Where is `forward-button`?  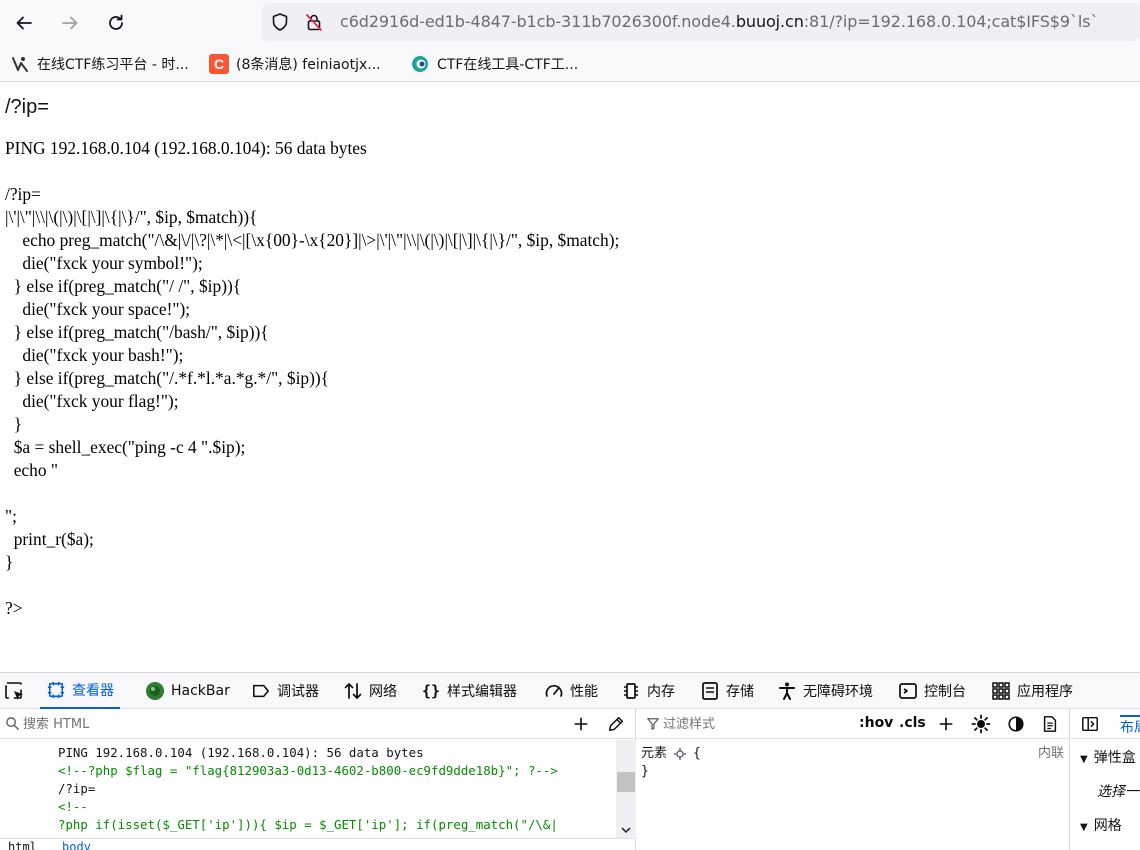 forward-button is located at coordinates (70, 23).